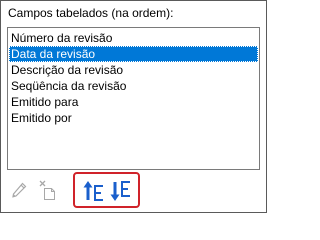  I want to click on list-item-revision-sequence: Seqüência da revisão, so click(133, 86).